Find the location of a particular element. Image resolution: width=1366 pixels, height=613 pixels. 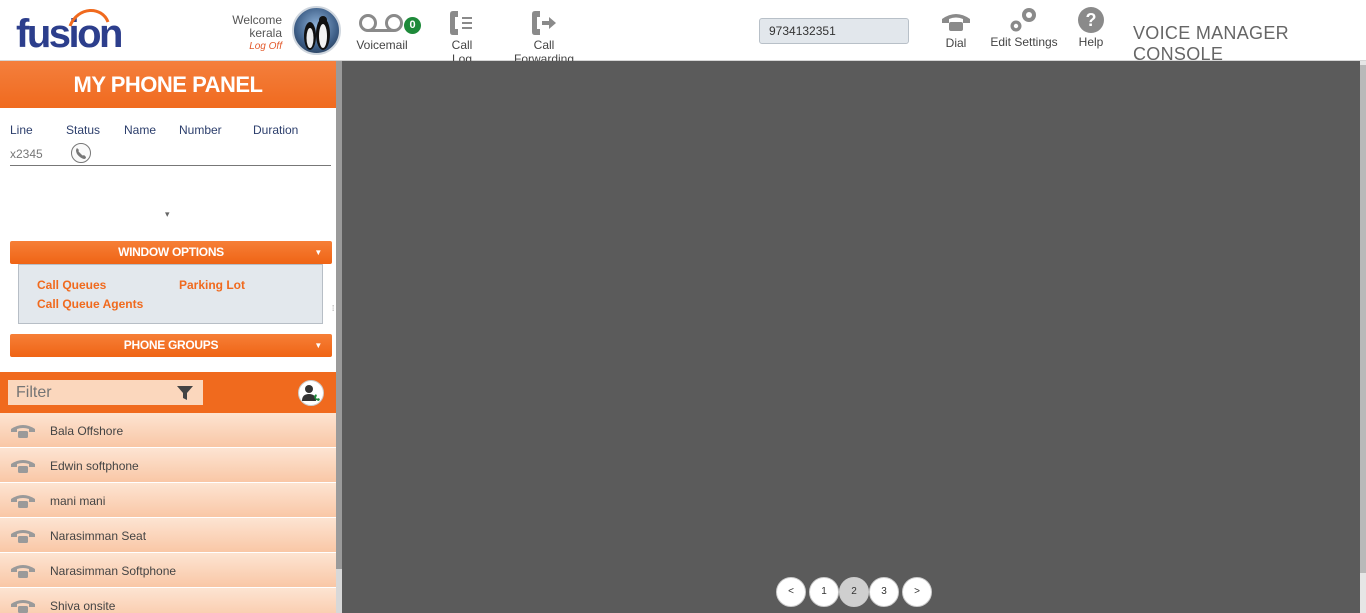

dial-button: Dial is located at coordinates (956, 28).